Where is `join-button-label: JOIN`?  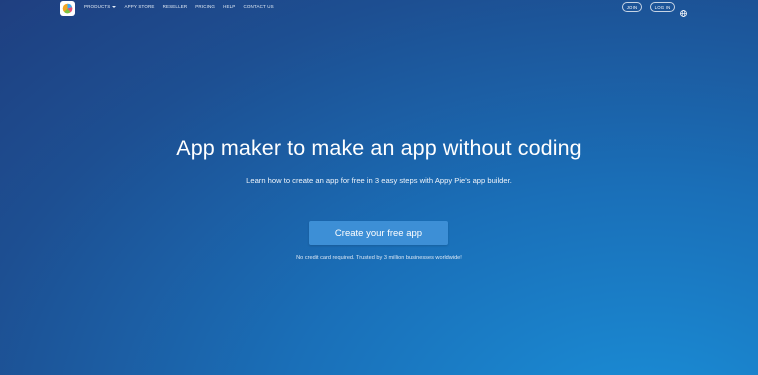
join-button-label: JOIN is located at coordinates (632, 7).